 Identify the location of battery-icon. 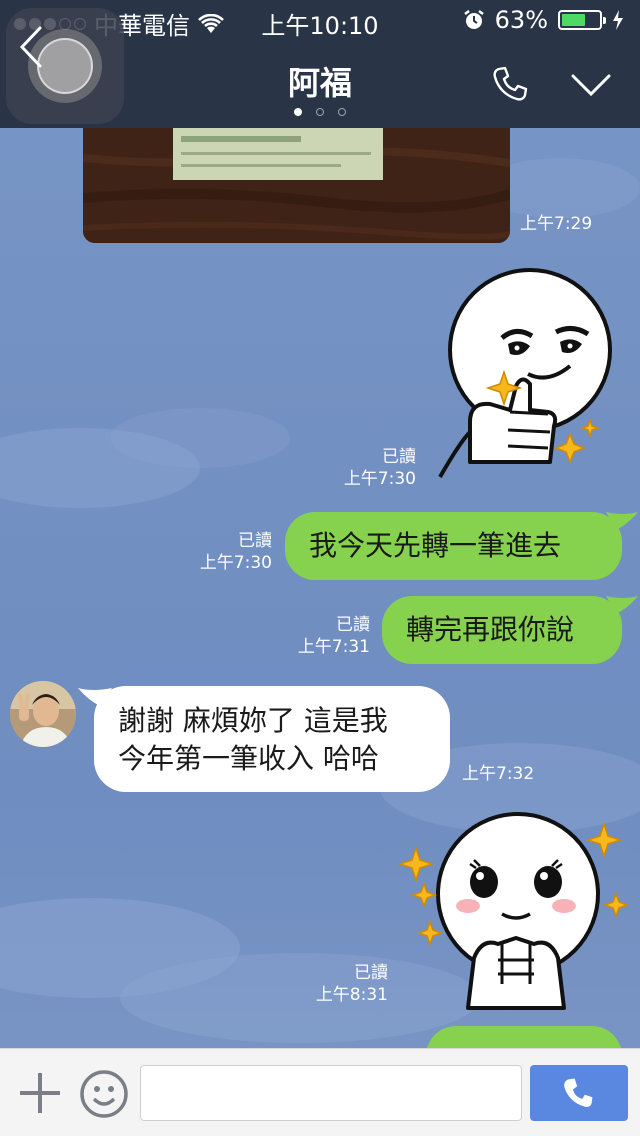
(582, 20).